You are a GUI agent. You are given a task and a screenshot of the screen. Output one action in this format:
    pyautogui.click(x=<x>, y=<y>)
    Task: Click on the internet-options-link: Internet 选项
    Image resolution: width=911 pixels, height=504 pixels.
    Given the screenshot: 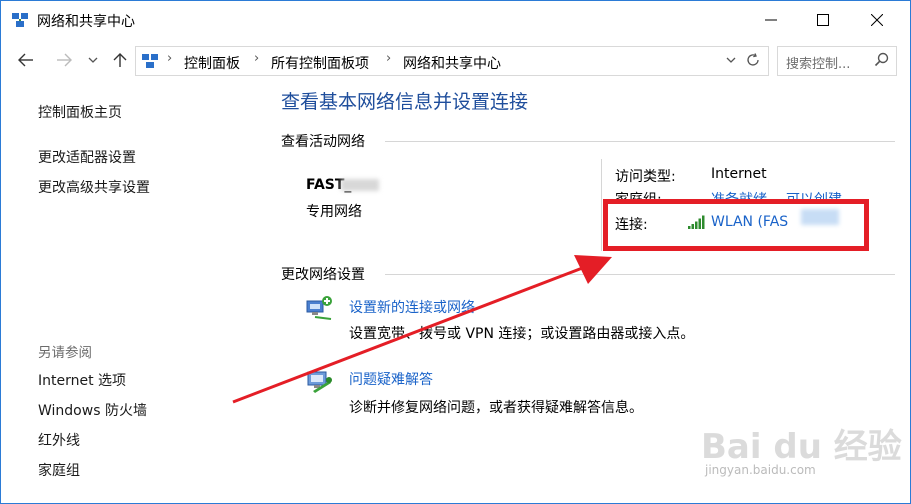 What is the action you would take?
    pyautogui.click(x=82, y=380)
    